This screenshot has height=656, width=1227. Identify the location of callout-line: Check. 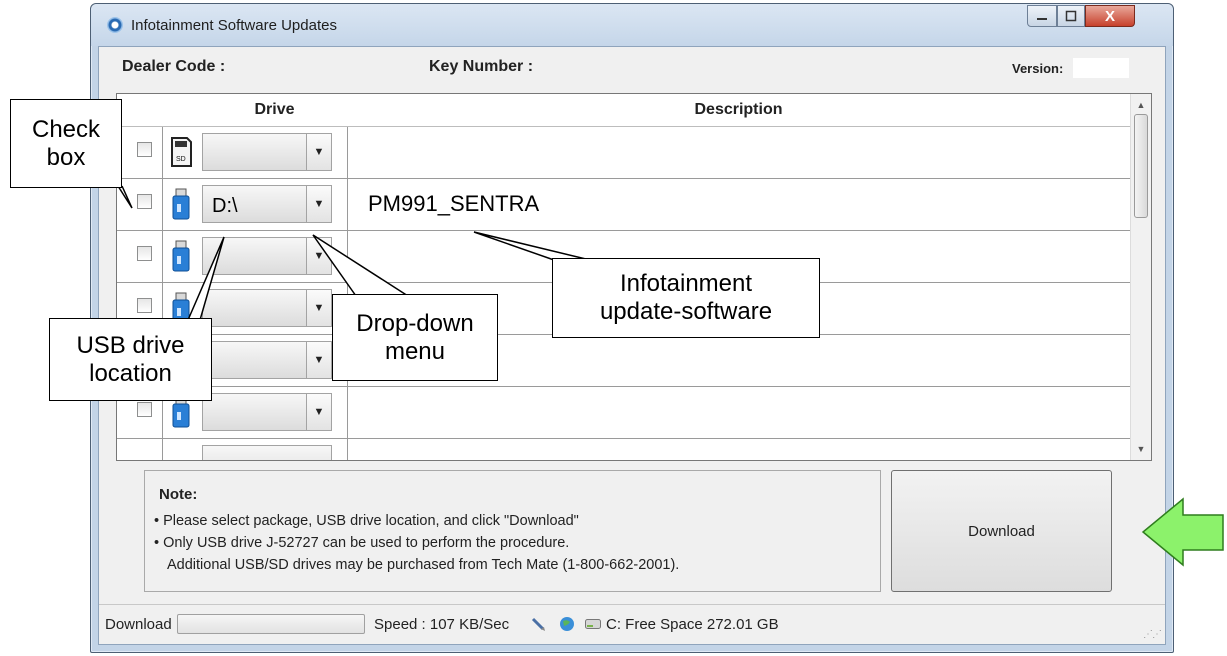
(66, 129).